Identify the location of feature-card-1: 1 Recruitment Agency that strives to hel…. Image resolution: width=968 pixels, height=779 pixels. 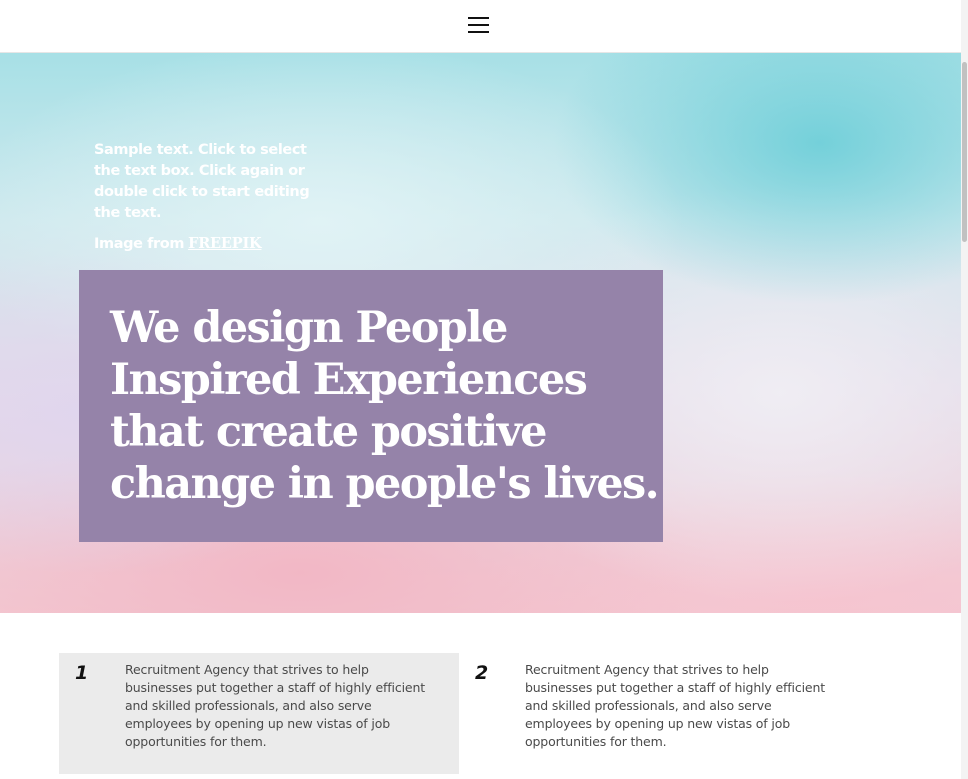
(259, 713).